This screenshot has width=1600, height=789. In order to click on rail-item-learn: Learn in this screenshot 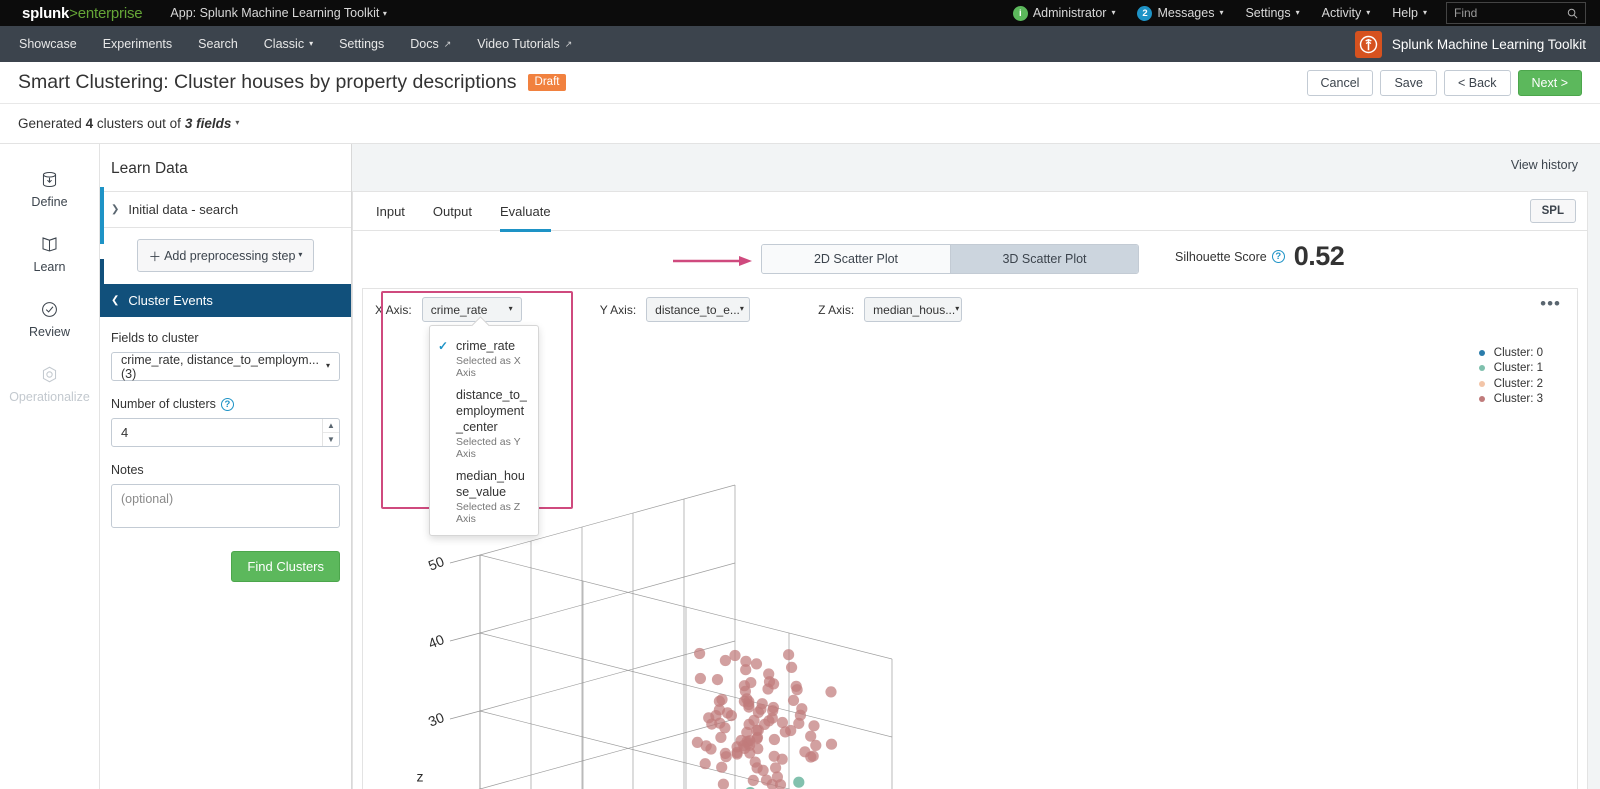, I will do `click(49, 255)`.